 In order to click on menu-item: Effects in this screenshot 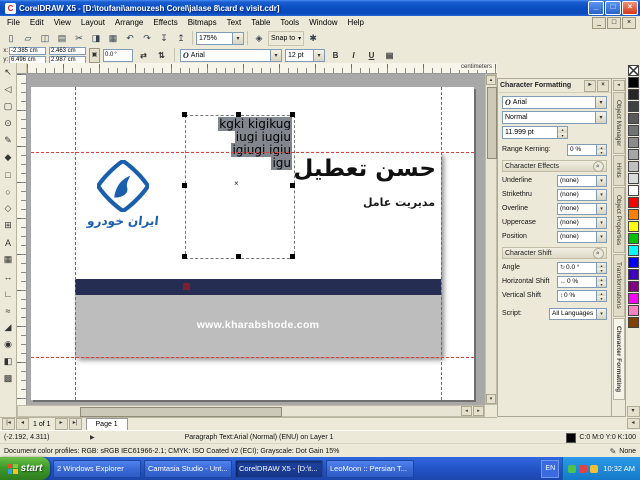, I will do `click(165, 22)`.